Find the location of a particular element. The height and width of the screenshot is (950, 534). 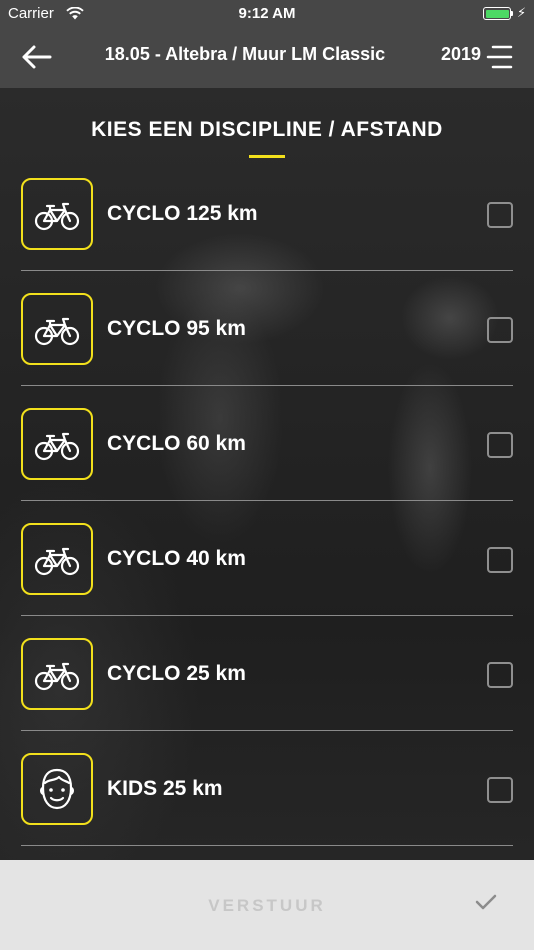

list-item: CYCLO 125 km is located at coordinates (267, 215).